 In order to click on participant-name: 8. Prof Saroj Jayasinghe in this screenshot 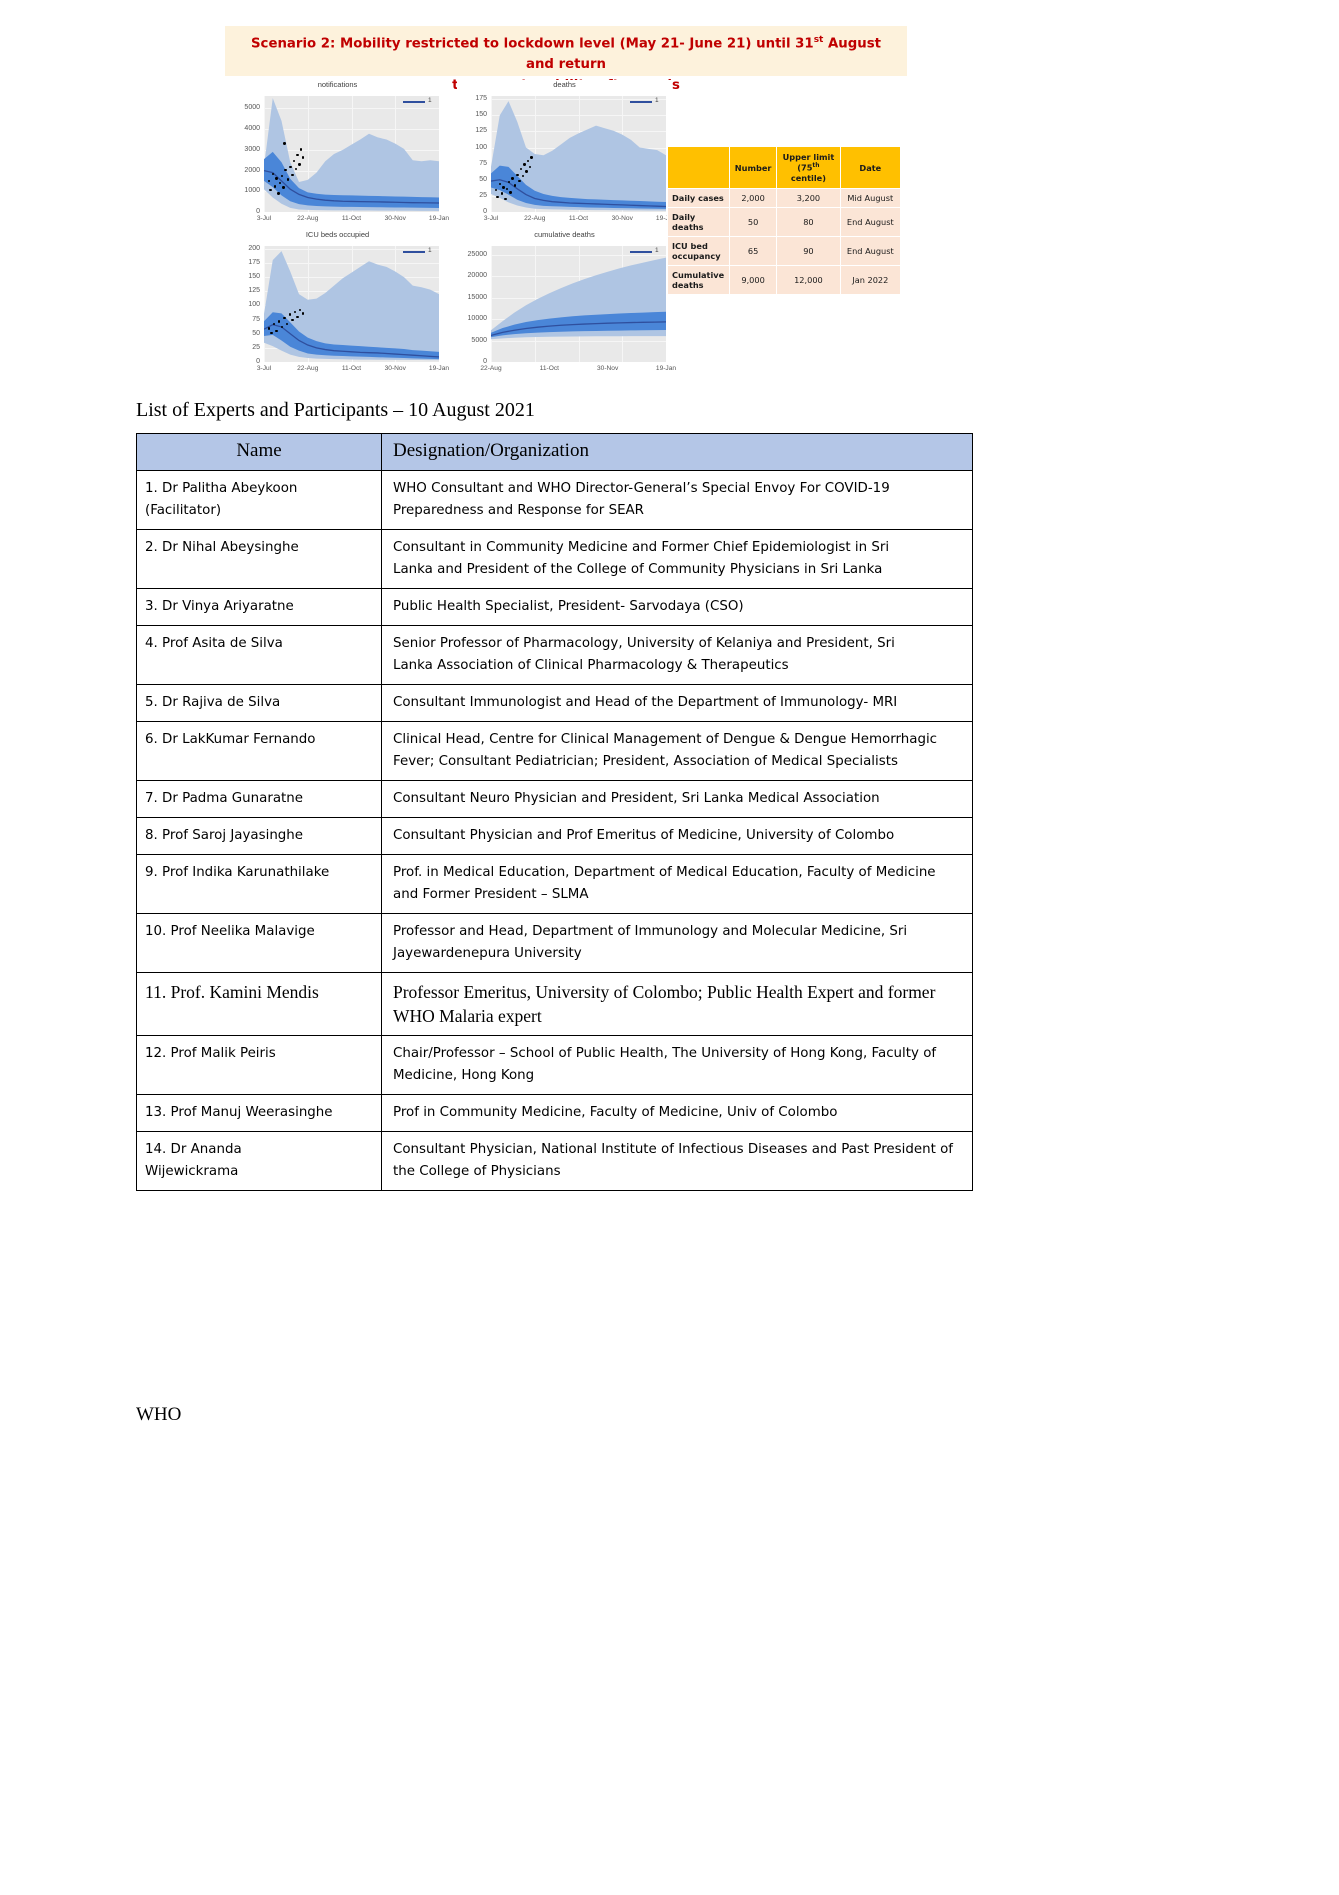, I will do `click(259, 836)`.